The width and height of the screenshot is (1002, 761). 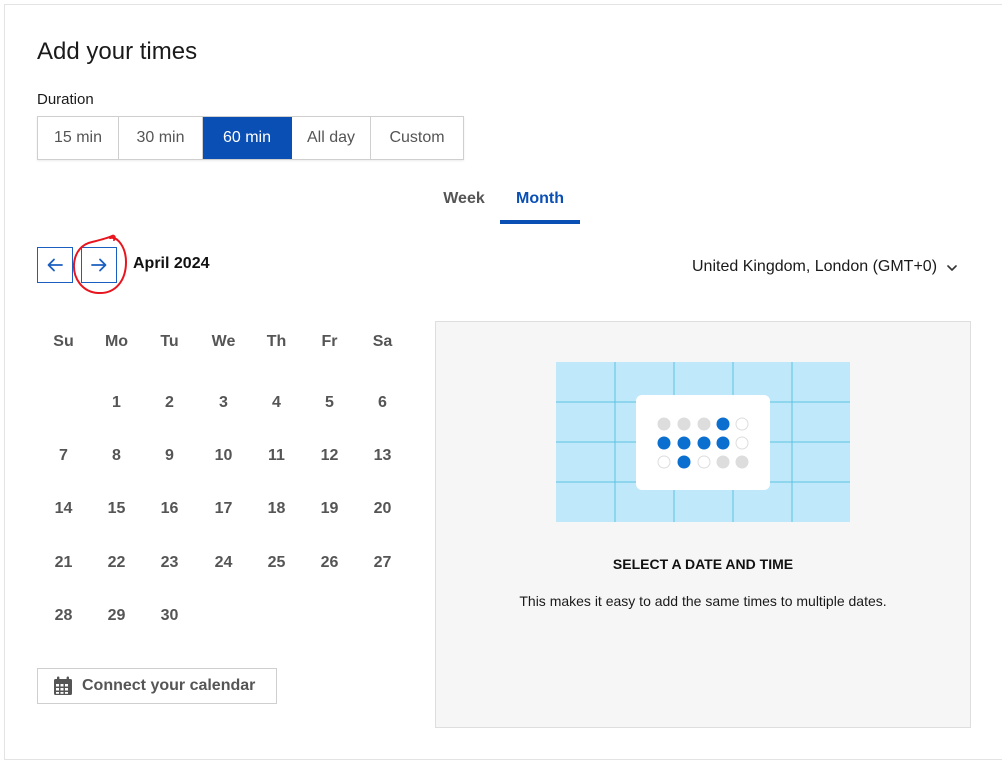 What do you see at coordinates (171, 263) in the screenshot?
I see `current-month-label: April 2024` at bounding box center [171, 263].